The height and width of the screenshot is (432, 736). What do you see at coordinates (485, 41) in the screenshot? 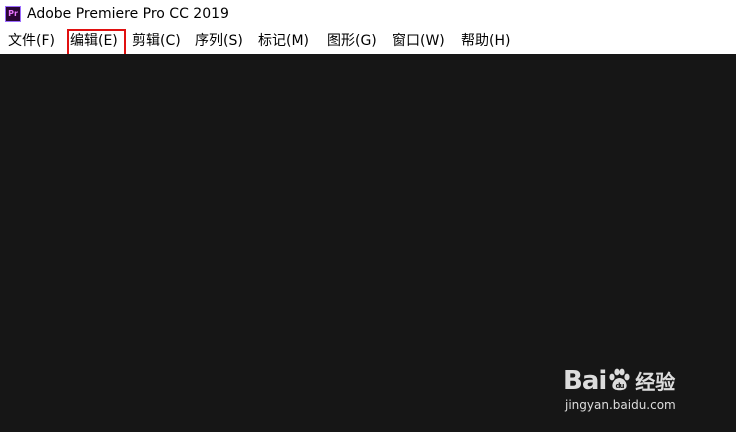
I see `menu-help: 帮助(H)` at bounding box center [485, 41].